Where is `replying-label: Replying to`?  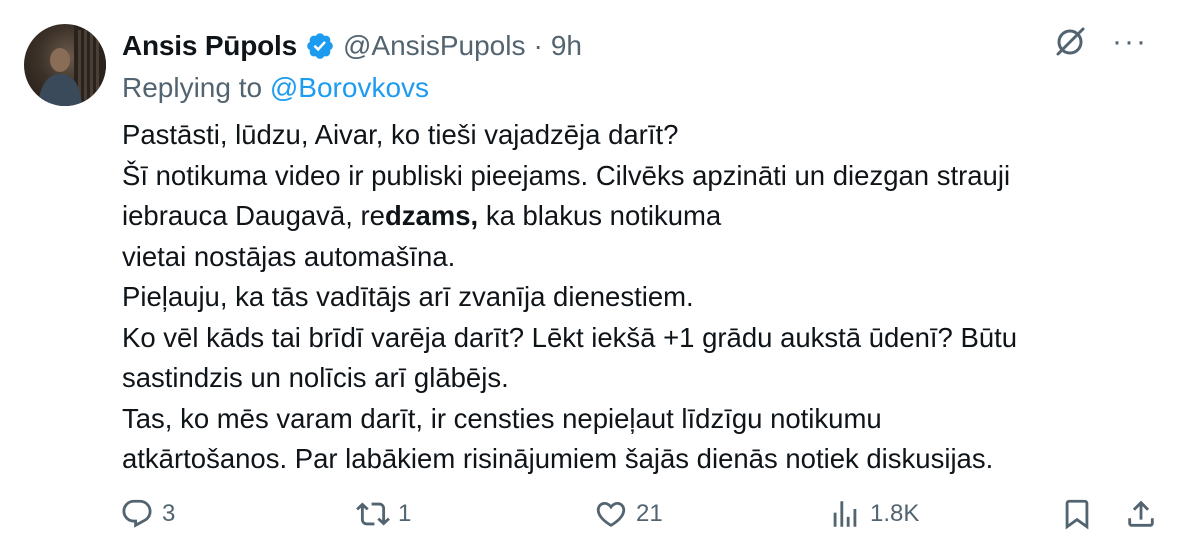
replying-label: Replying to is located at coordinates (192, 87).